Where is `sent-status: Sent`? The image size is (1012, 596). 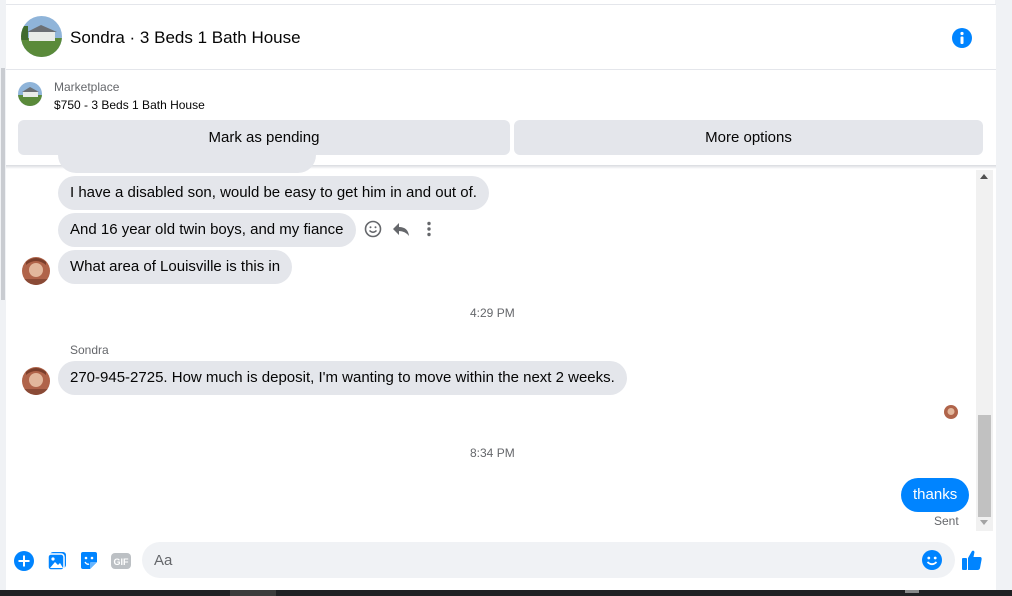 sent-status: Sent is located at coordinates (946, 521).